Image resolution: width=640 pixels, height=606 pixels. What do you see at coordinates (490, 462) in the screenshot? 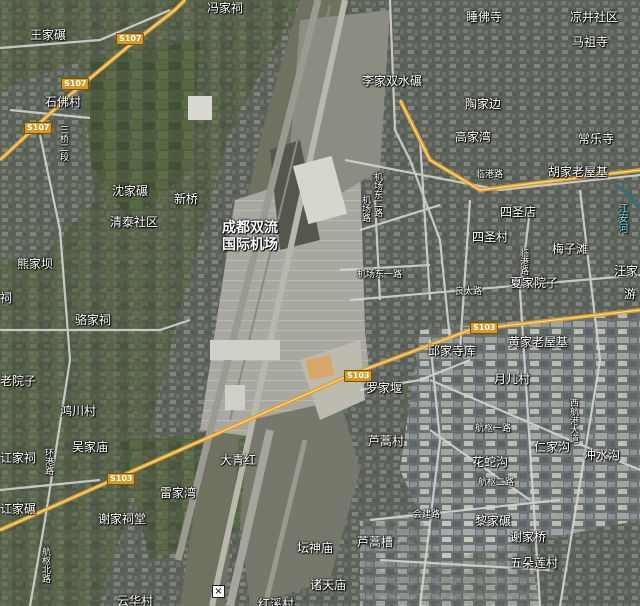
I see `place-label: 花蛇沟` at bounding box center [490, 462].